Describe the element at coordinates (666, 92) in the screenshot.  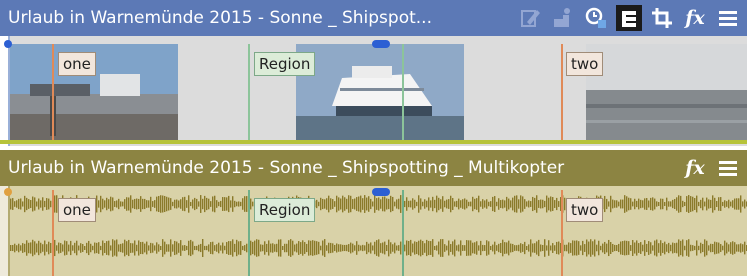
I see `thumbnail-water` at that location.